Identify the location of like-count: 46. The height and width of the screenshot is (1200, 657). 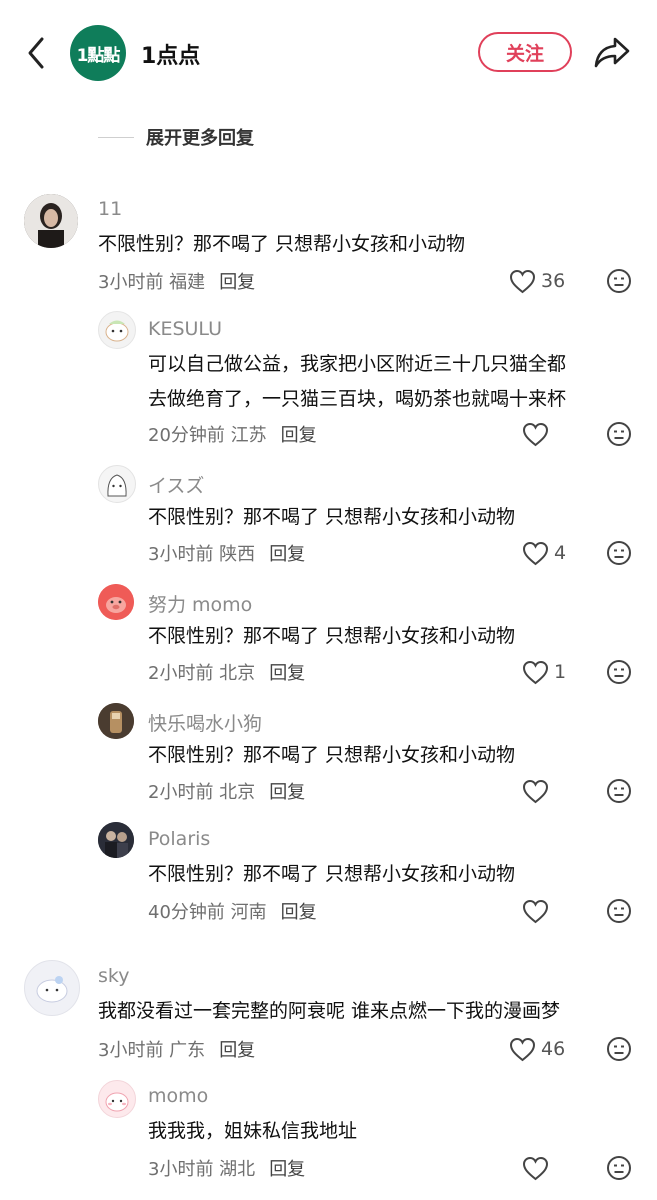
(553, 1049).